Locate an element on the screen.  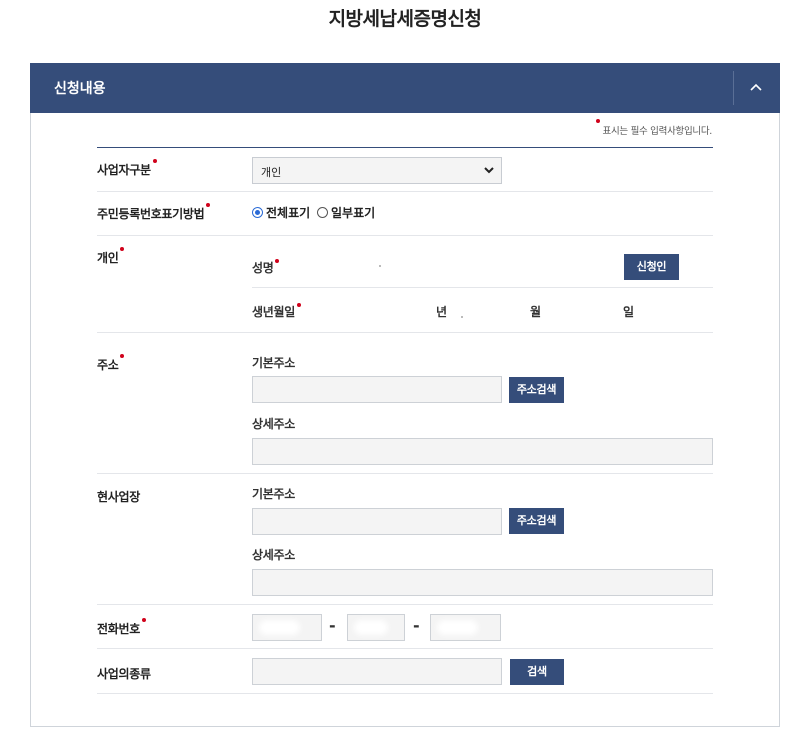
business-address-search-button: 주소검색 is located at coordinates (536, 521).